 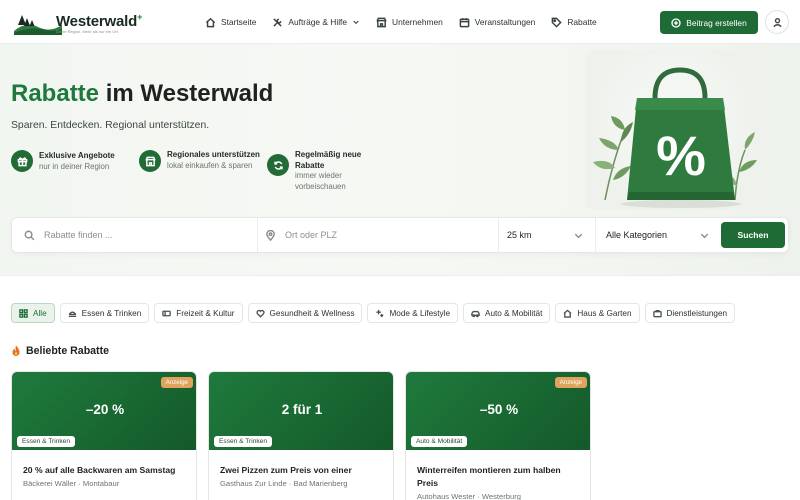 I want to click on user-account-button, so click(x=777, y=22).